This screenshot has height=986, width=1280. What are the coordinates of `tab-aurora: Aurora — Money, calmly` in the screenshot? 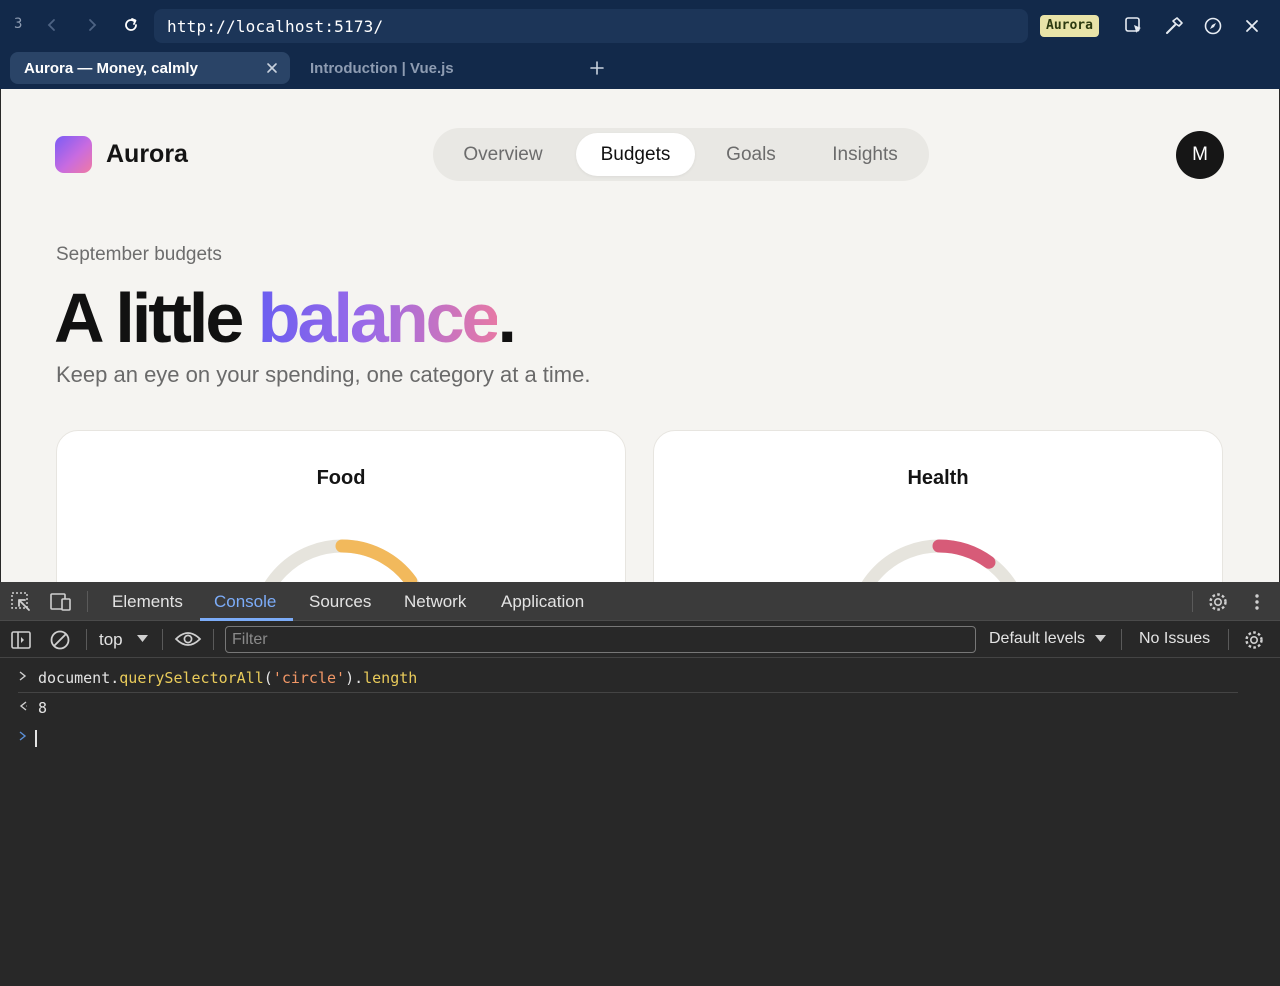 It's located at (150, 68).